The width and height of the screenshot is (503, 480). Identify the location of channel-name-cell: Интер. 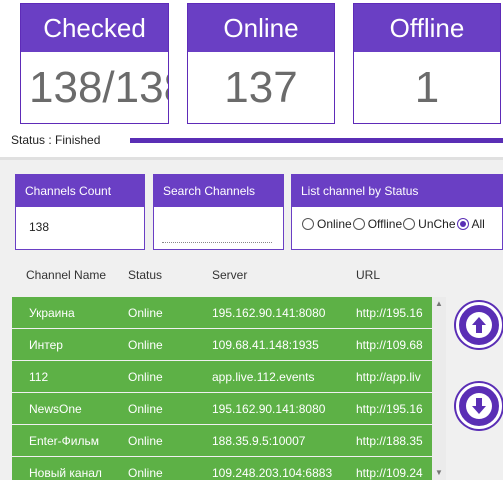
(46, 345).